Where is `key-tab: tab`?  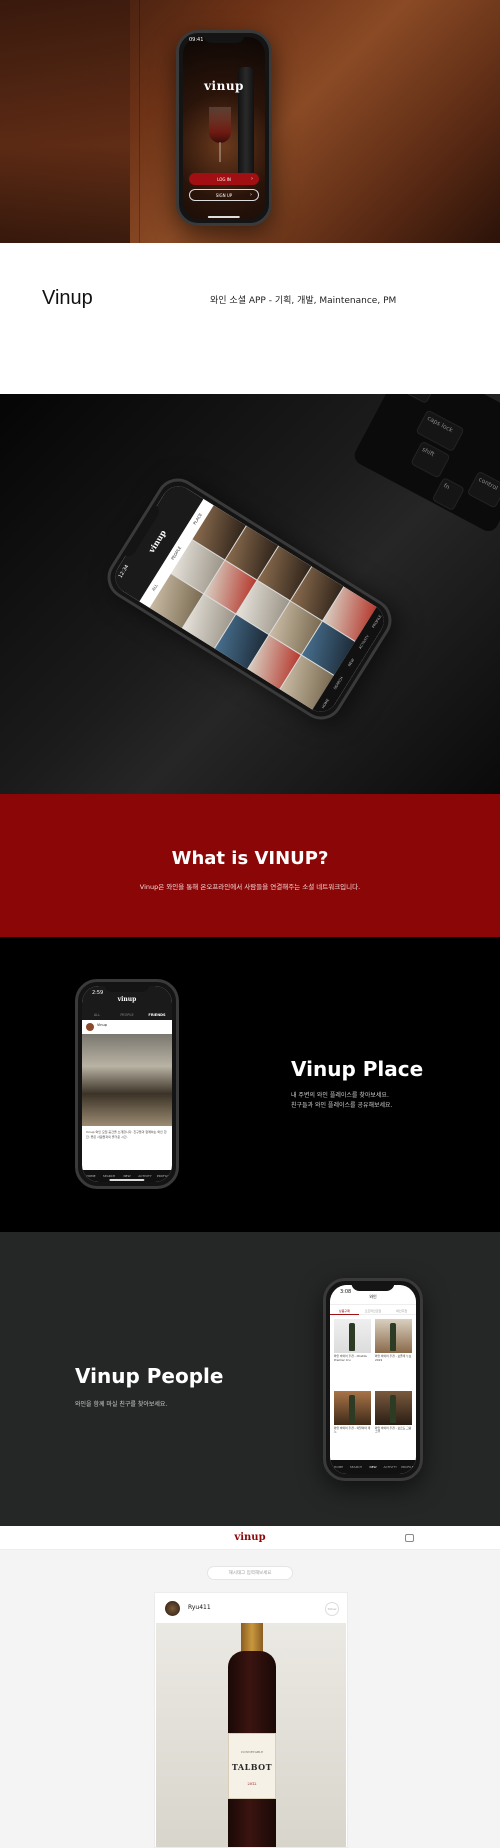 key-tab: tab is located at coordinates (418, 399).